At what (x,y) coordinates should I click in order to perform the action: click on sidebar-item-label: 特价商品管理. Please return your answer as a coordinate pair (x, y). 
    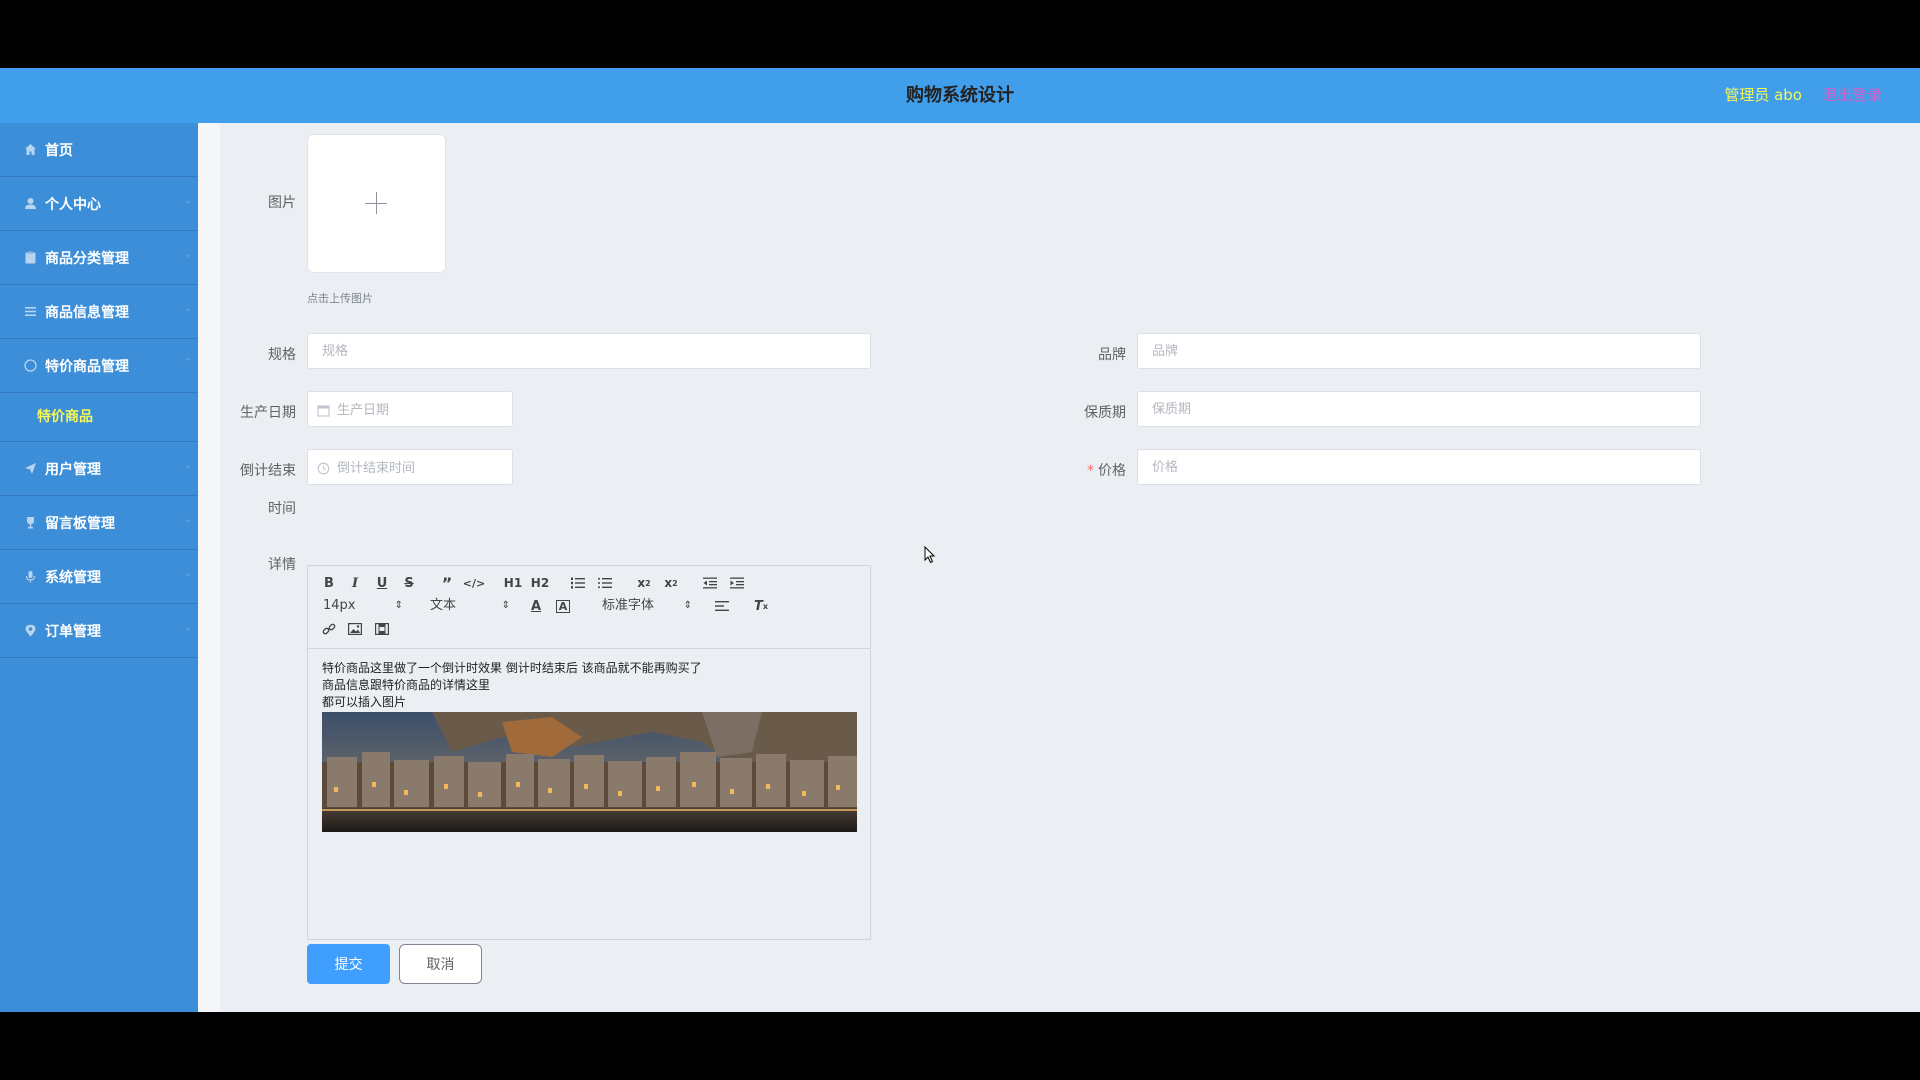
    Looking at the image, I should click on (87, 366).